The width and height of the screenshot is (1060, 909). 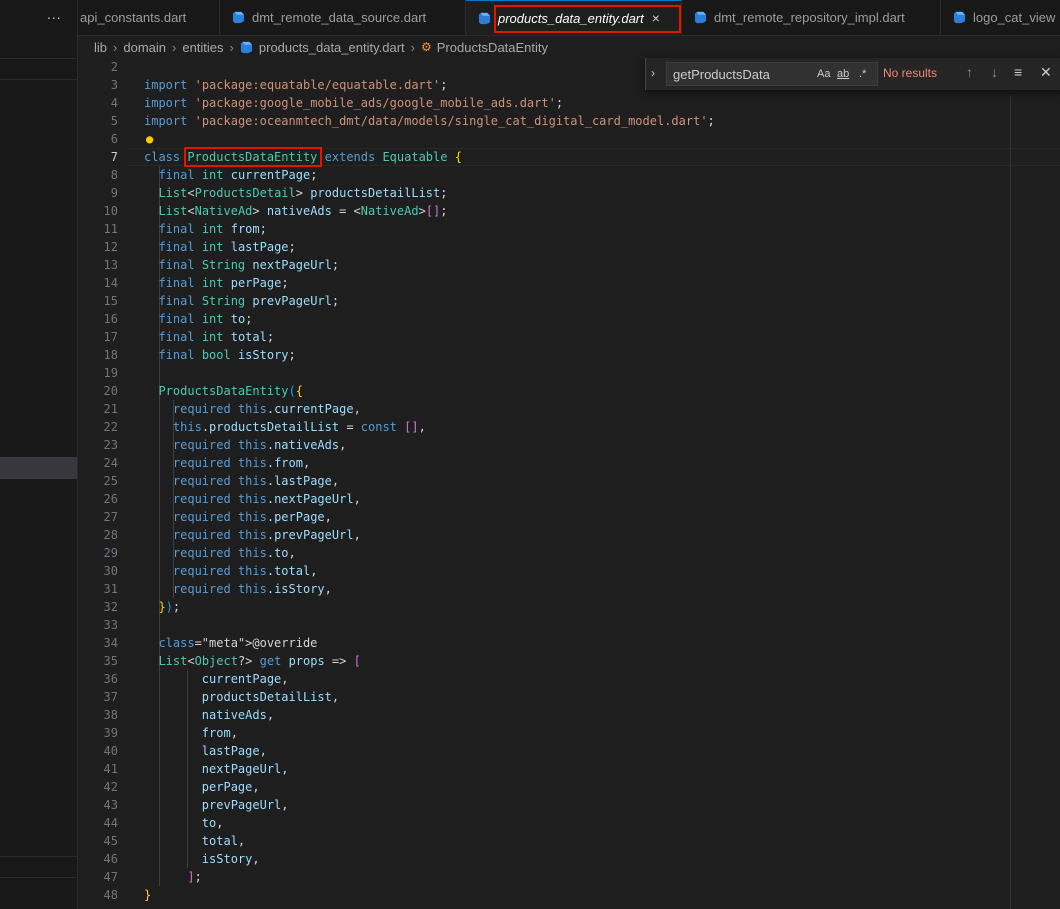 What do you see at coordinates (110, 625) in the screenshot?
I see `line-number: 33` at bounding box center [110, 625].